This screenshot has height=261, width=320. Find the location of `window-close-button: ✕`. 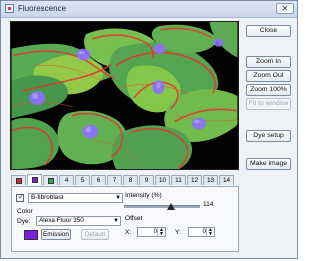

window-close-button: ✕ is located at coordinates (285, 8).